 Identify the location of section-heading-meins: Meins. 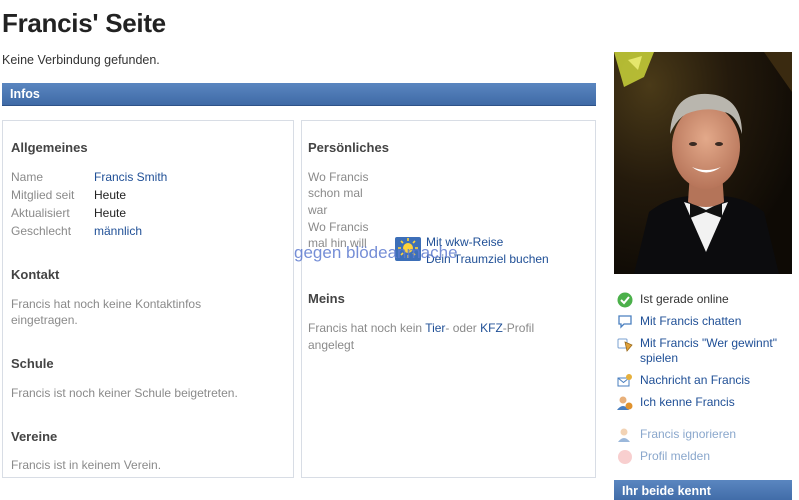
(326, 298).